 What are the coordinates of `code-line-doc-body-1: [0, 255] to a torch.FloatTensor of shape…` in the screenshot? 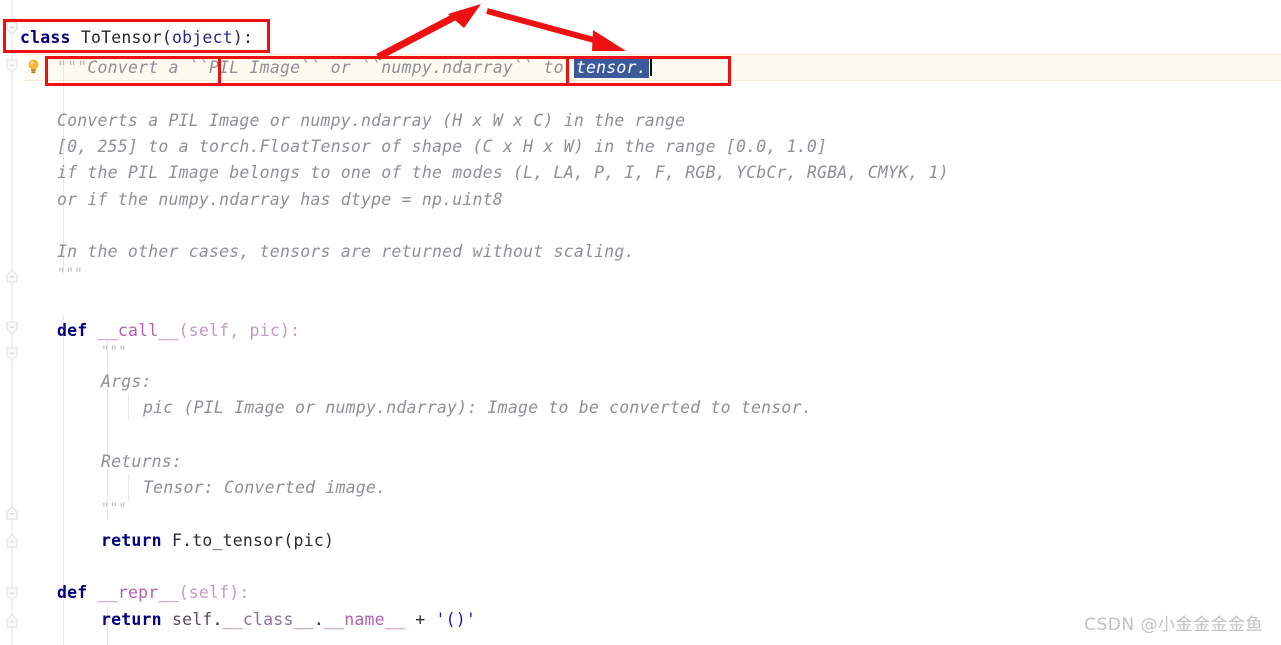 It's located at (442, 146).